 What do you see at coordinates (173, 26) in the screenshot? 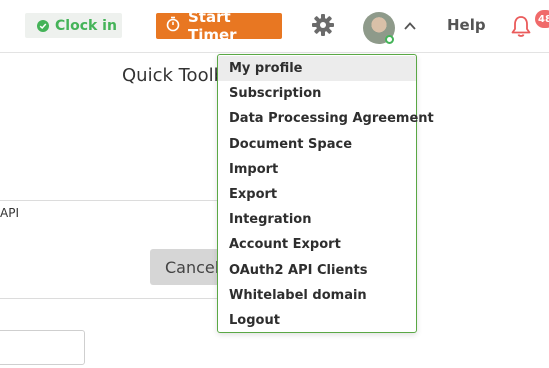
I see `stopwatch-icon` at bounding box center [173, 26].